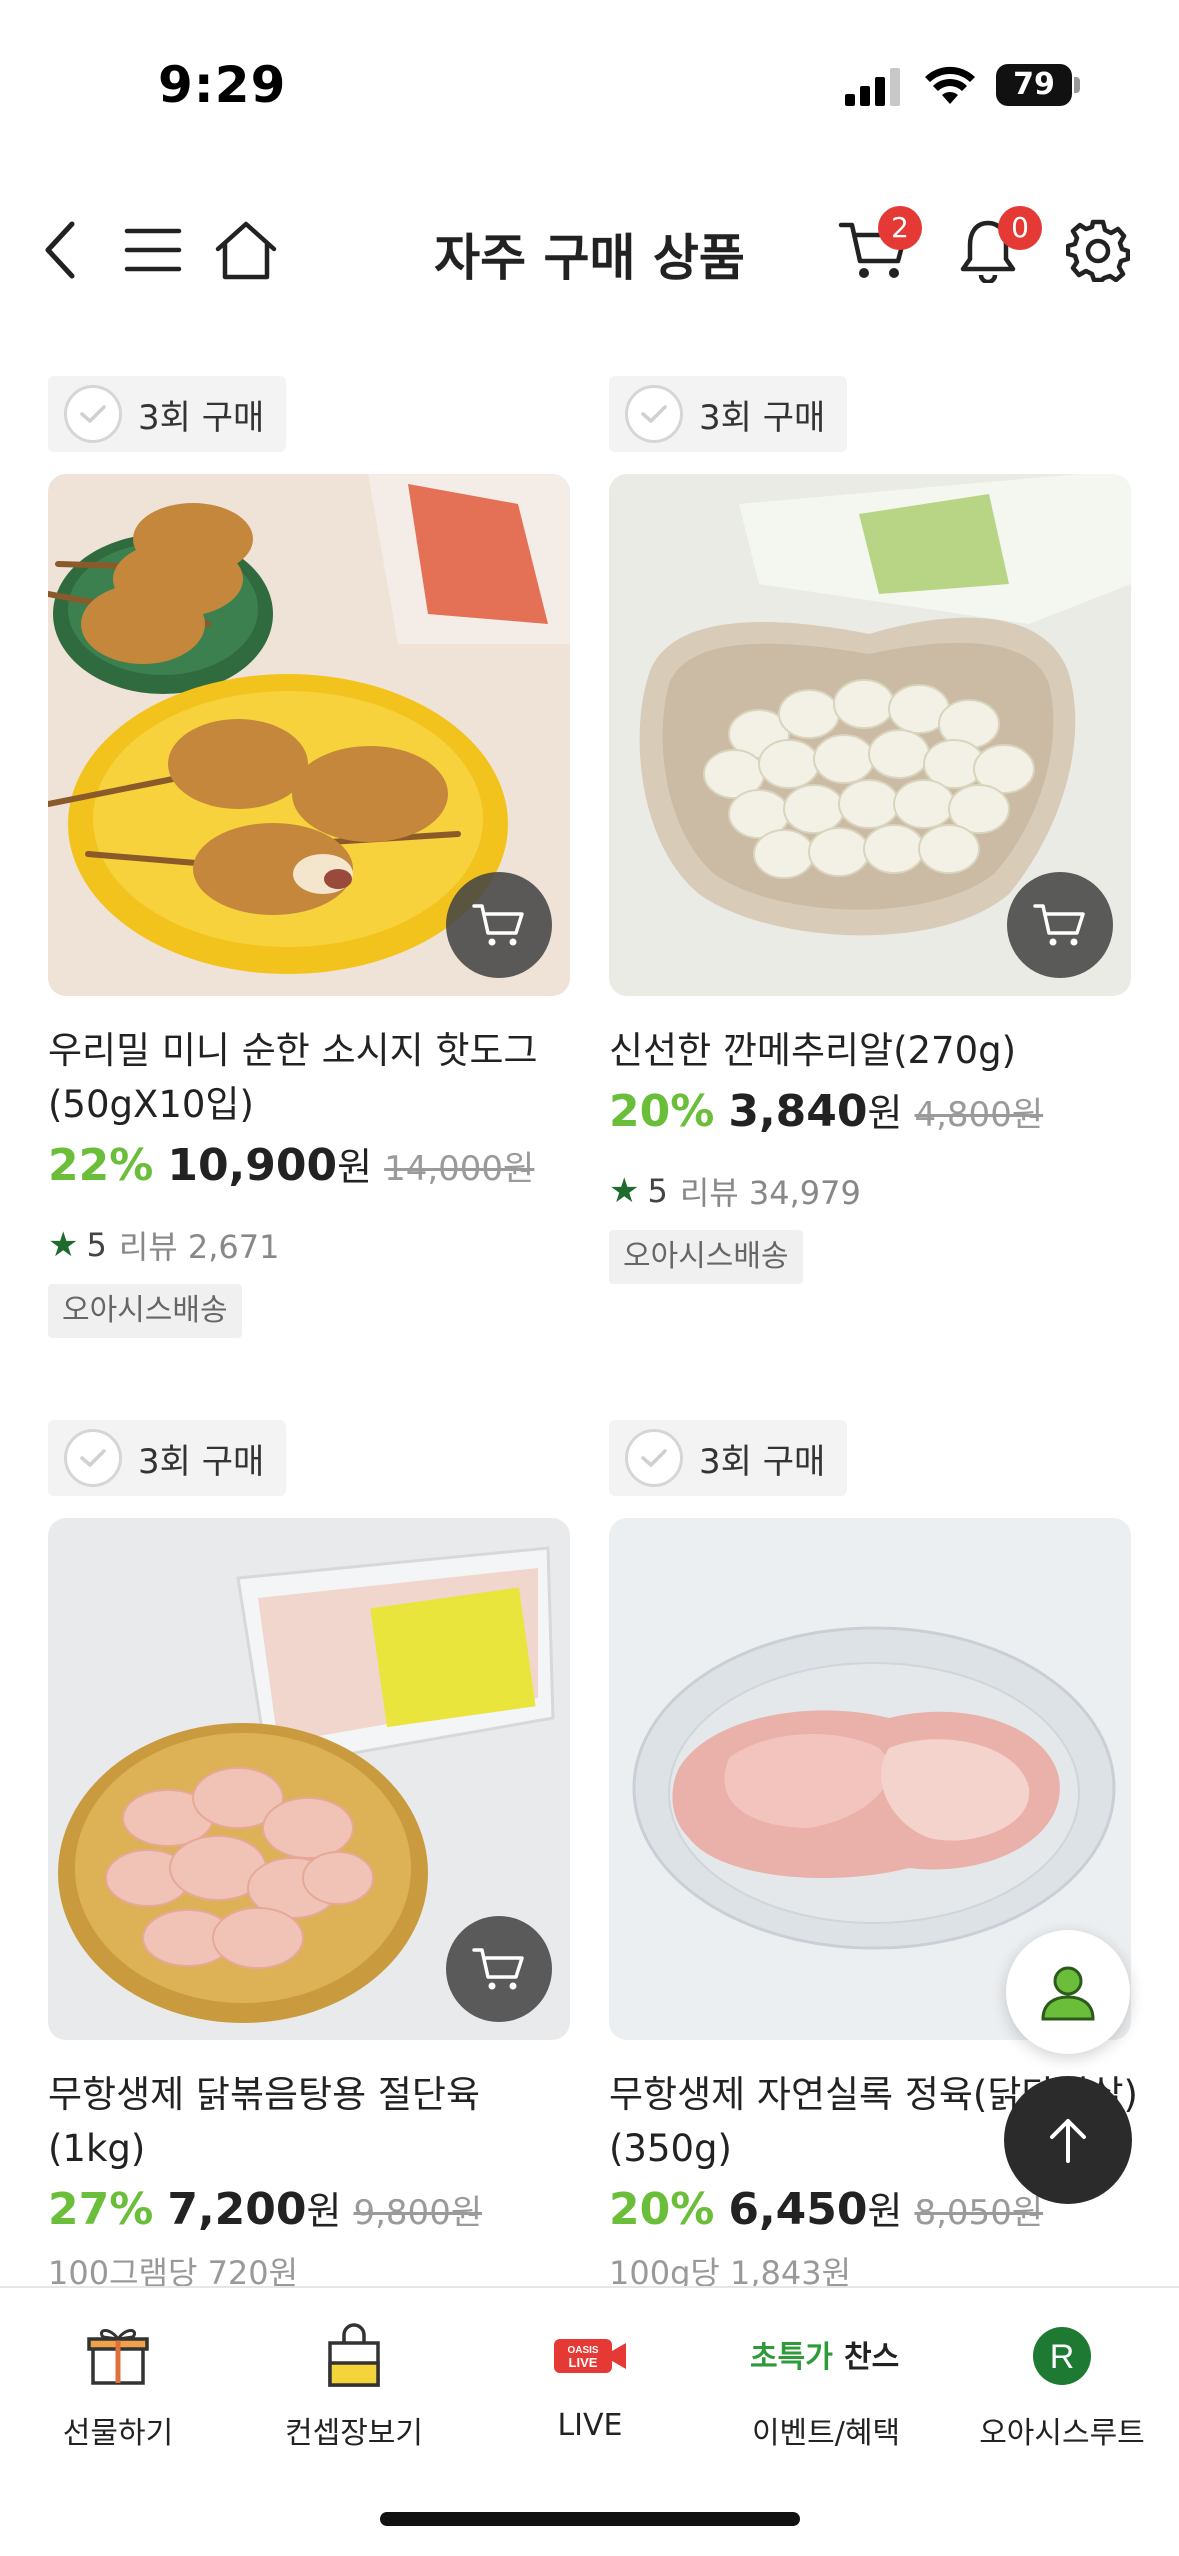 The height and width of the screenshot is (2556, 1179). Describe the element at coordinates (798, 2209) in the screenshot. I see `sale-price: 6,450` at that location.